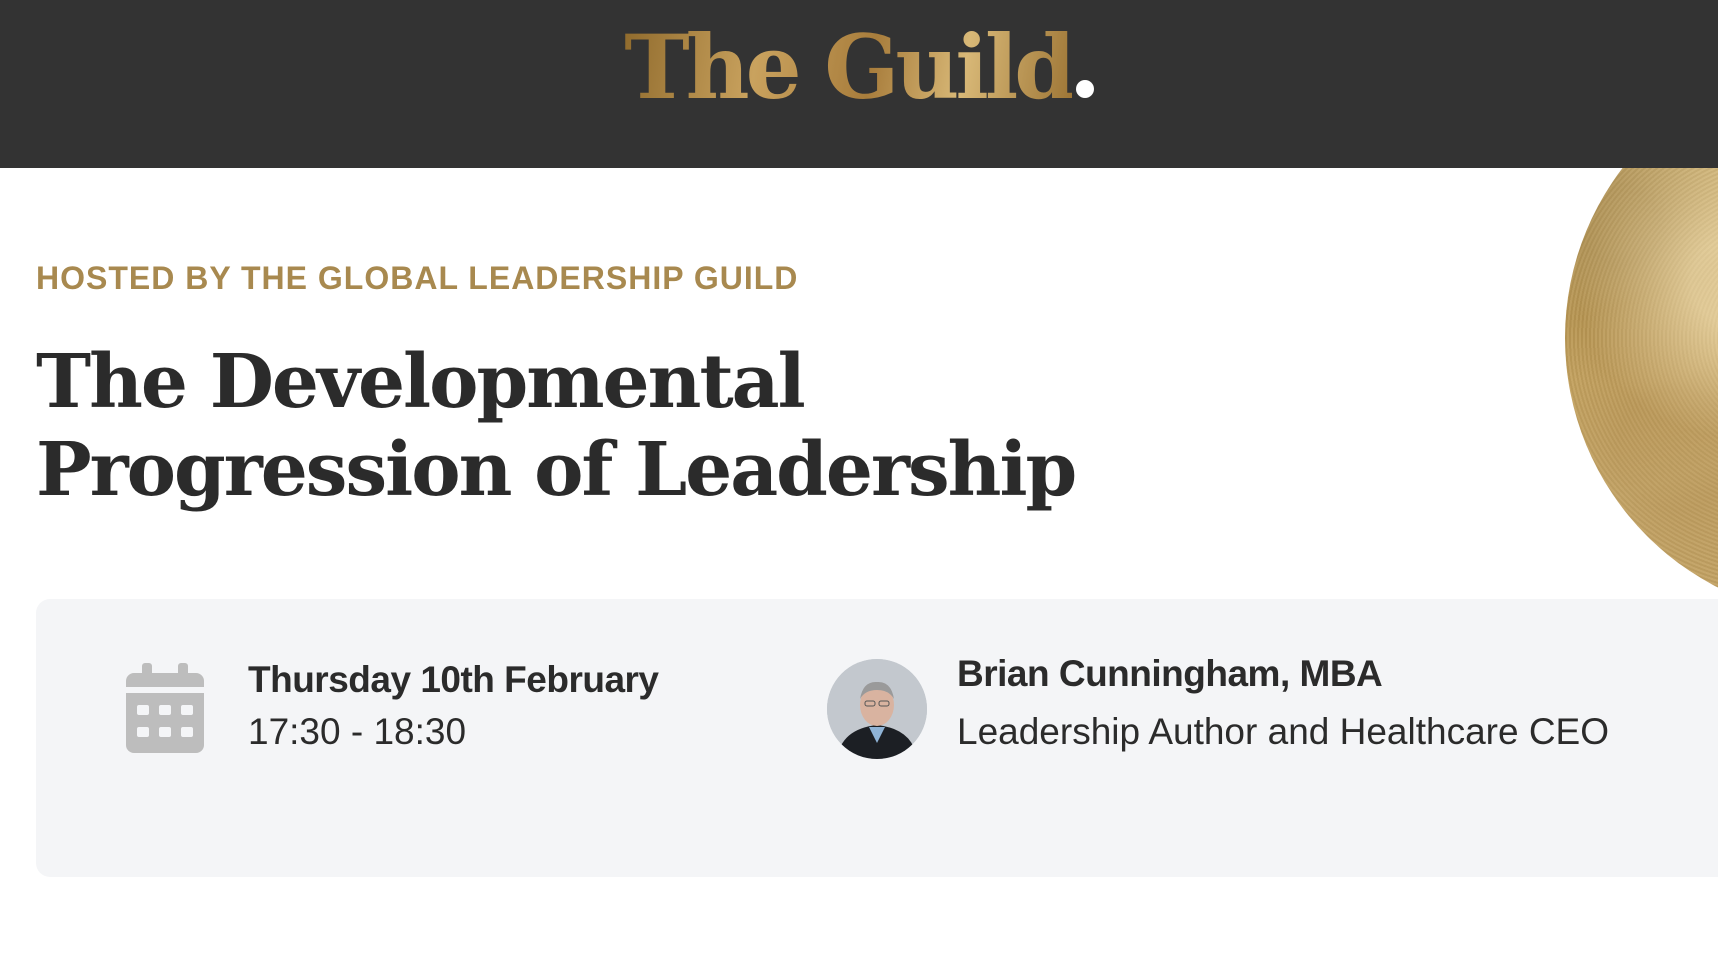 The width and height of the screenshot is (1718, 966). Describe the element at coordinates (357, 731) in the screenshot. I see `event-time: 17:30 - 18:30` at that location.